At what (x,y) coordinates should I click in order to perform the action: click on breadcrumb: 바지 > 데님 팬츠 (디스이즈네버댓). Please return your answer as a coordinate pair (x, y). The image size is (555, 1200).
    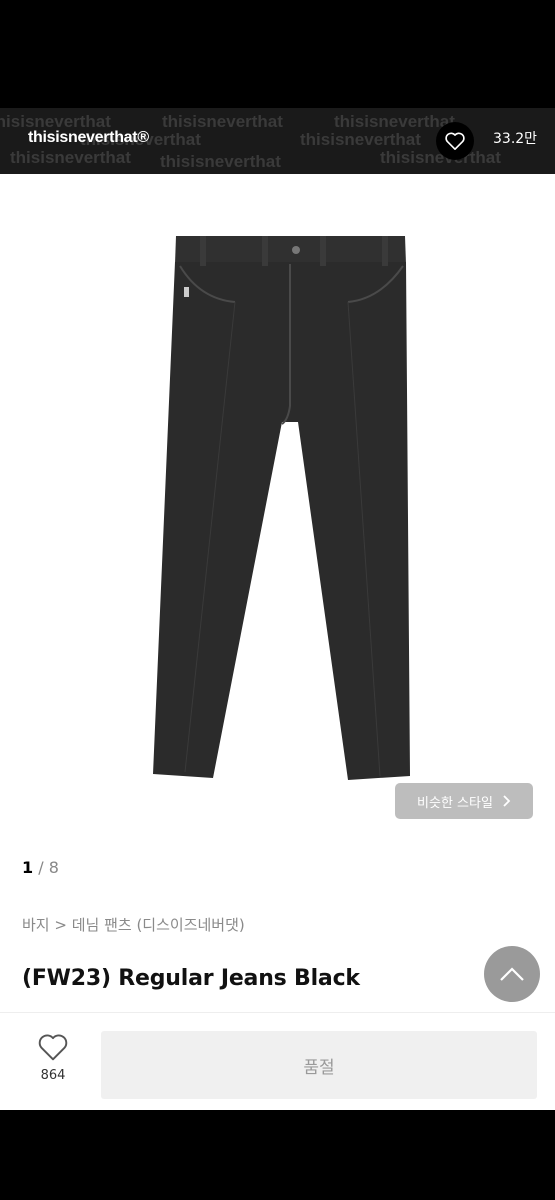
    Looking at the image, I should click on (133, 924).